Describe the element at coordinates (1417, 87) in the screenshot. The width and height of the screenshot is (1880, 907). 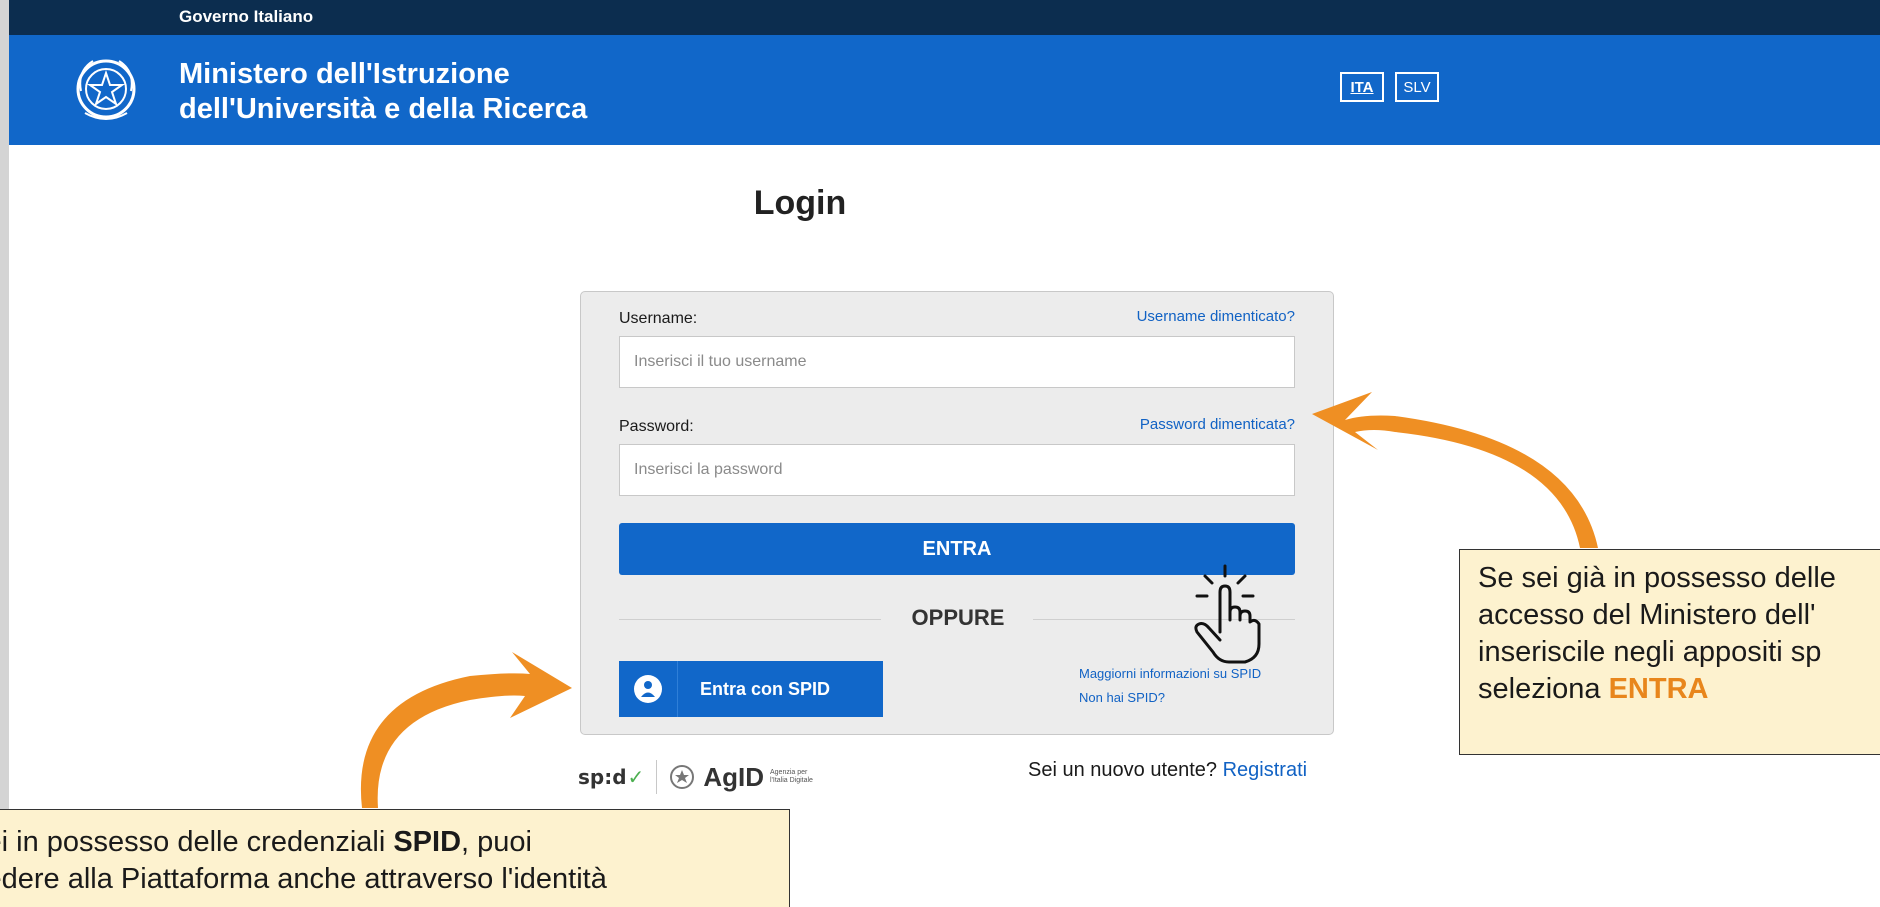
I see `lang-slv-button: SLV` at that location.